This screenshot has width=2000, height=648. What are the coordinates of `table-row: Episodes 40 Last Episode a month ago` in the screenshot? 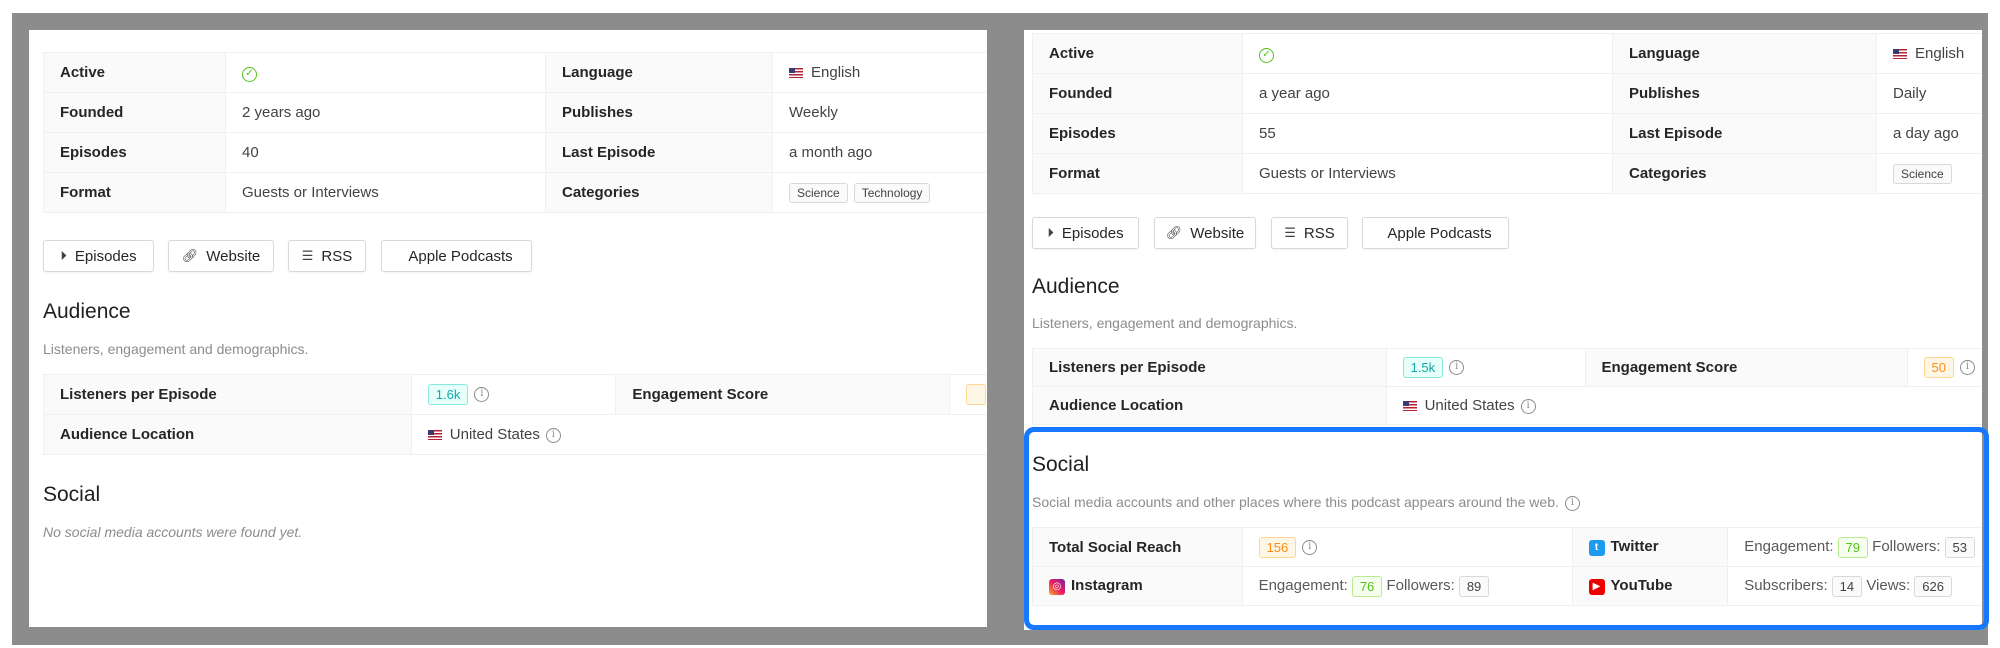 It's located at (515, 152).